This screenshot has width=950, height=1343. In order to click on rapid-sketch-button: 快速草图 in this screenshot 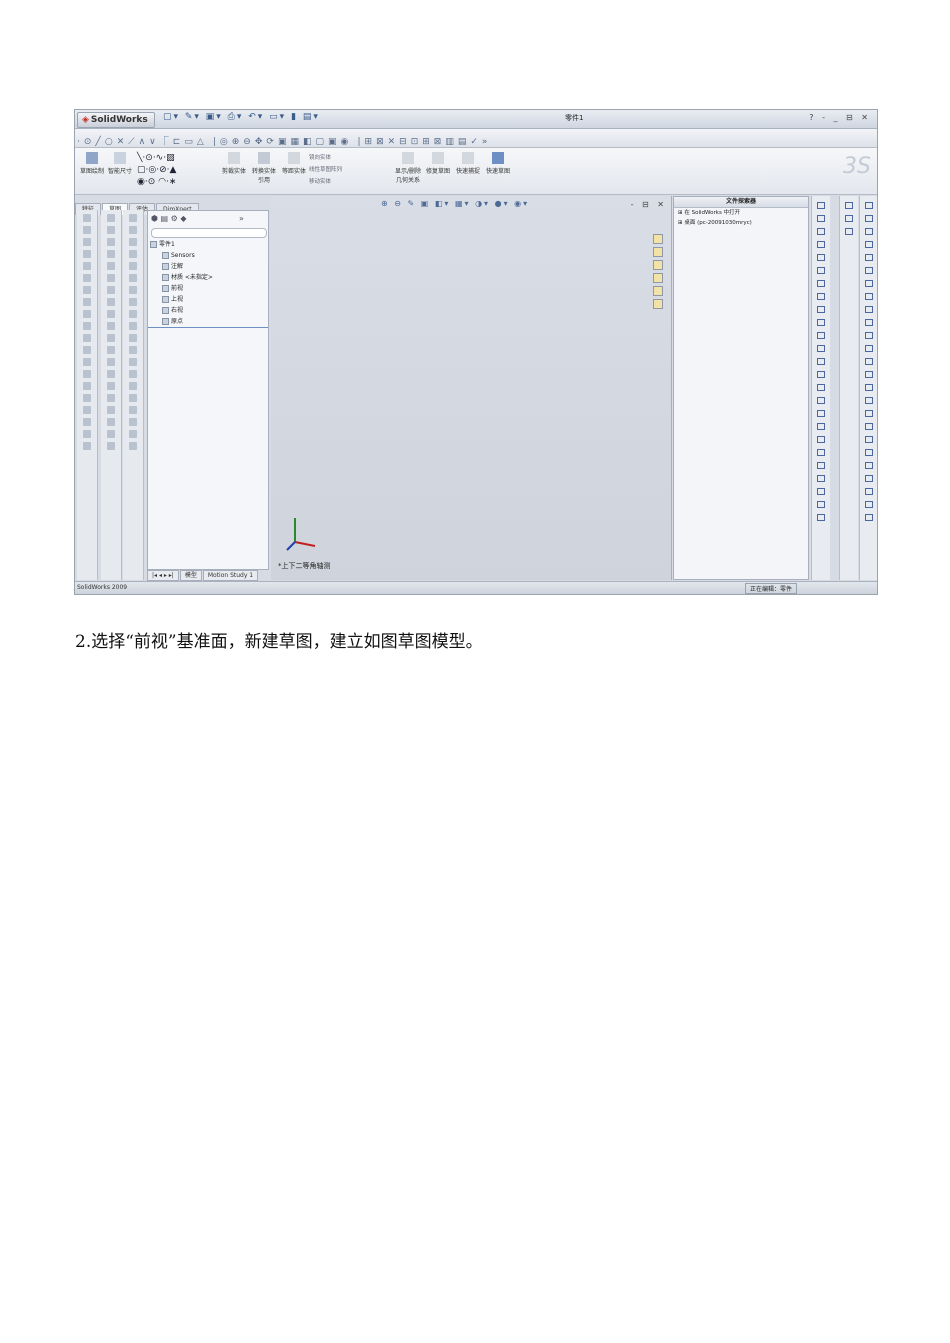, I will do `click(498, 163)`.